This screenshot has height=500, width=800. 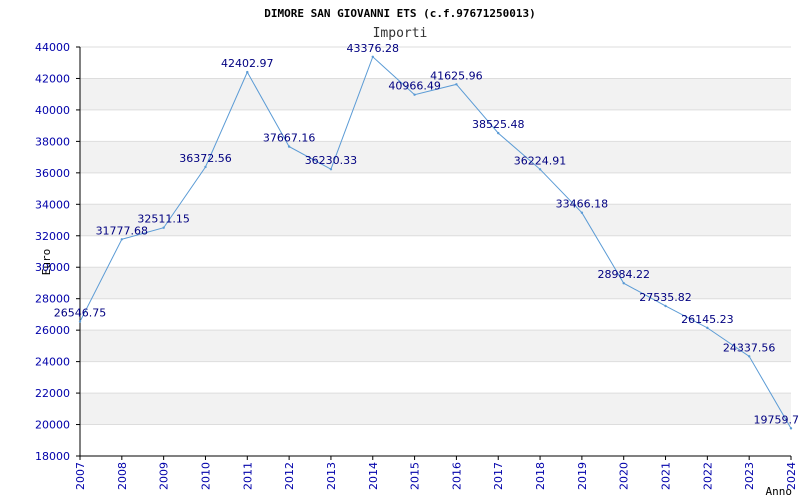 What do you see at coordinates (205, 476) in the screenshot?
I see `x-tick-label: 2010` at bounding box center [205, 476].